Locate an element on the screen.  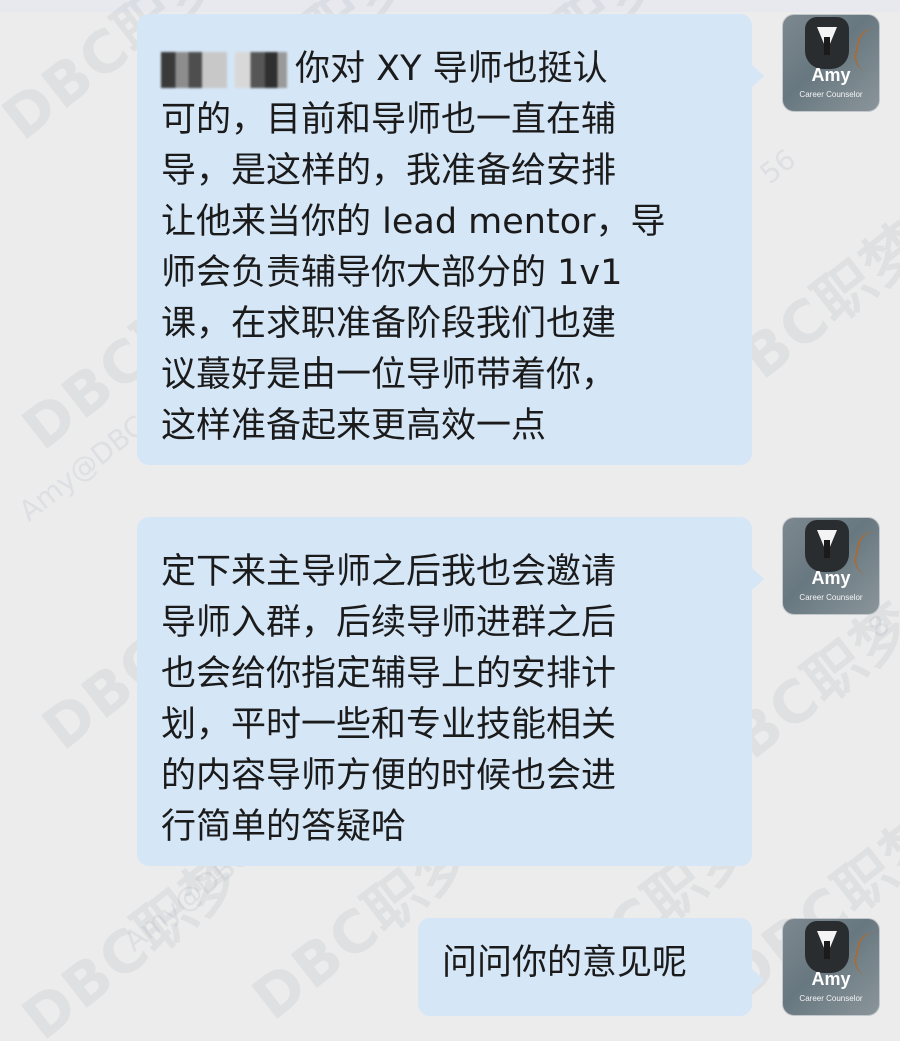
message-line: 行简单的答疑哈 is located at coordinates (284, 827).